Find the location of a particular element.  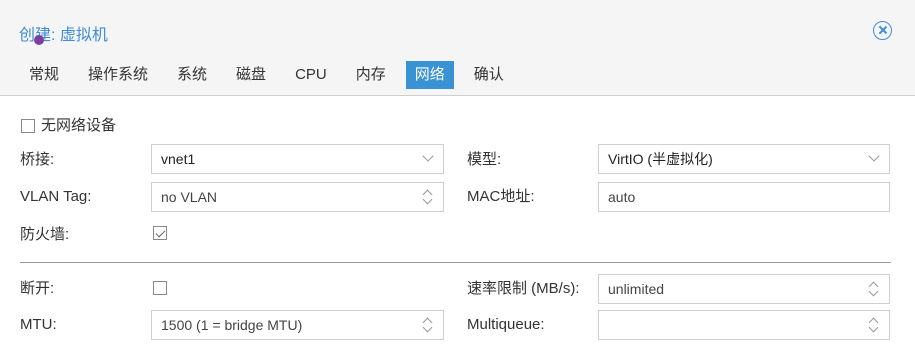

vlan-tag-input: no VLAN is located at coordinates (297, 197).